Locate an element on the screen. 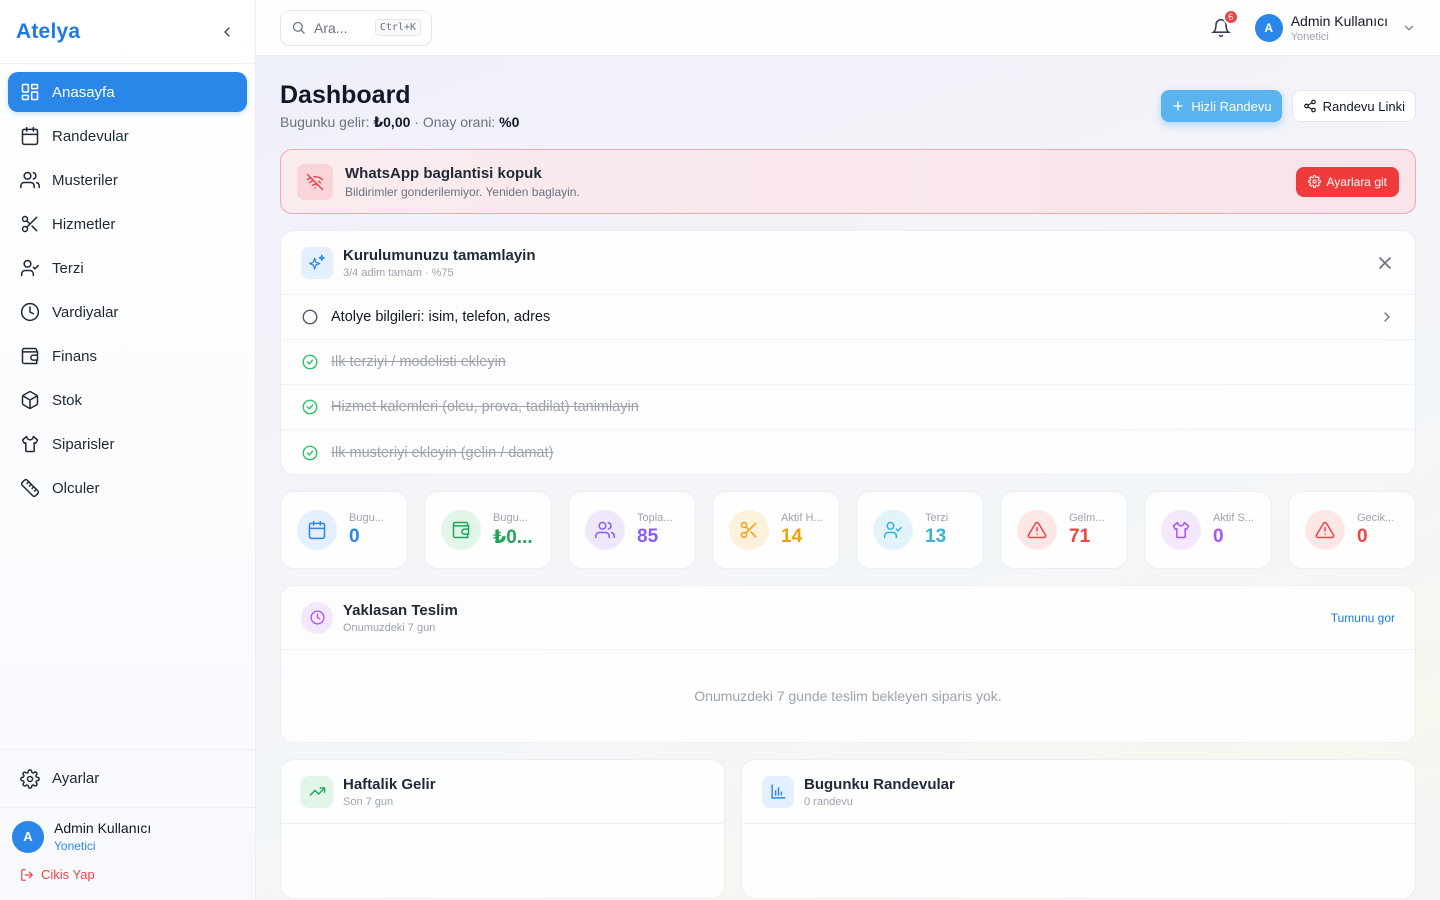 The image size is (1440, 900). stat-card-active-services: Aktif H... 14 is located at coordinates (776, 530).